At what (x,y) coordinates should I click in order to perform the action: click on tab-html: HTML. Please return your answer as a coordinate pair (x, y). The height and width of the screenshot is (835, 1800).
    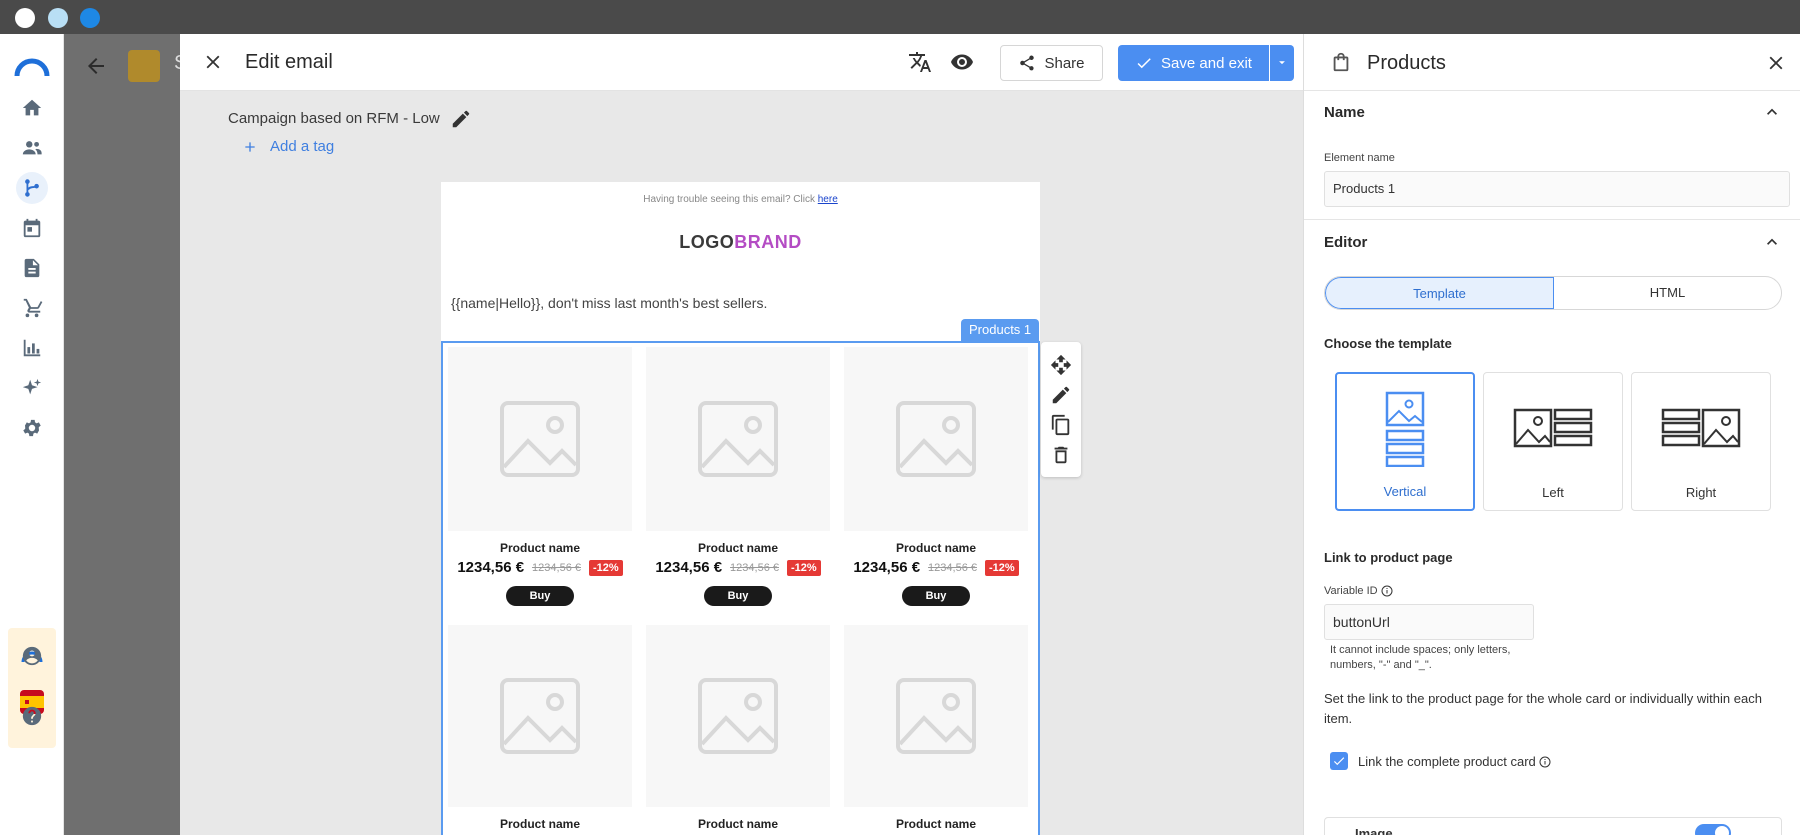
    Looking at the image, I should click on (1667, 293).